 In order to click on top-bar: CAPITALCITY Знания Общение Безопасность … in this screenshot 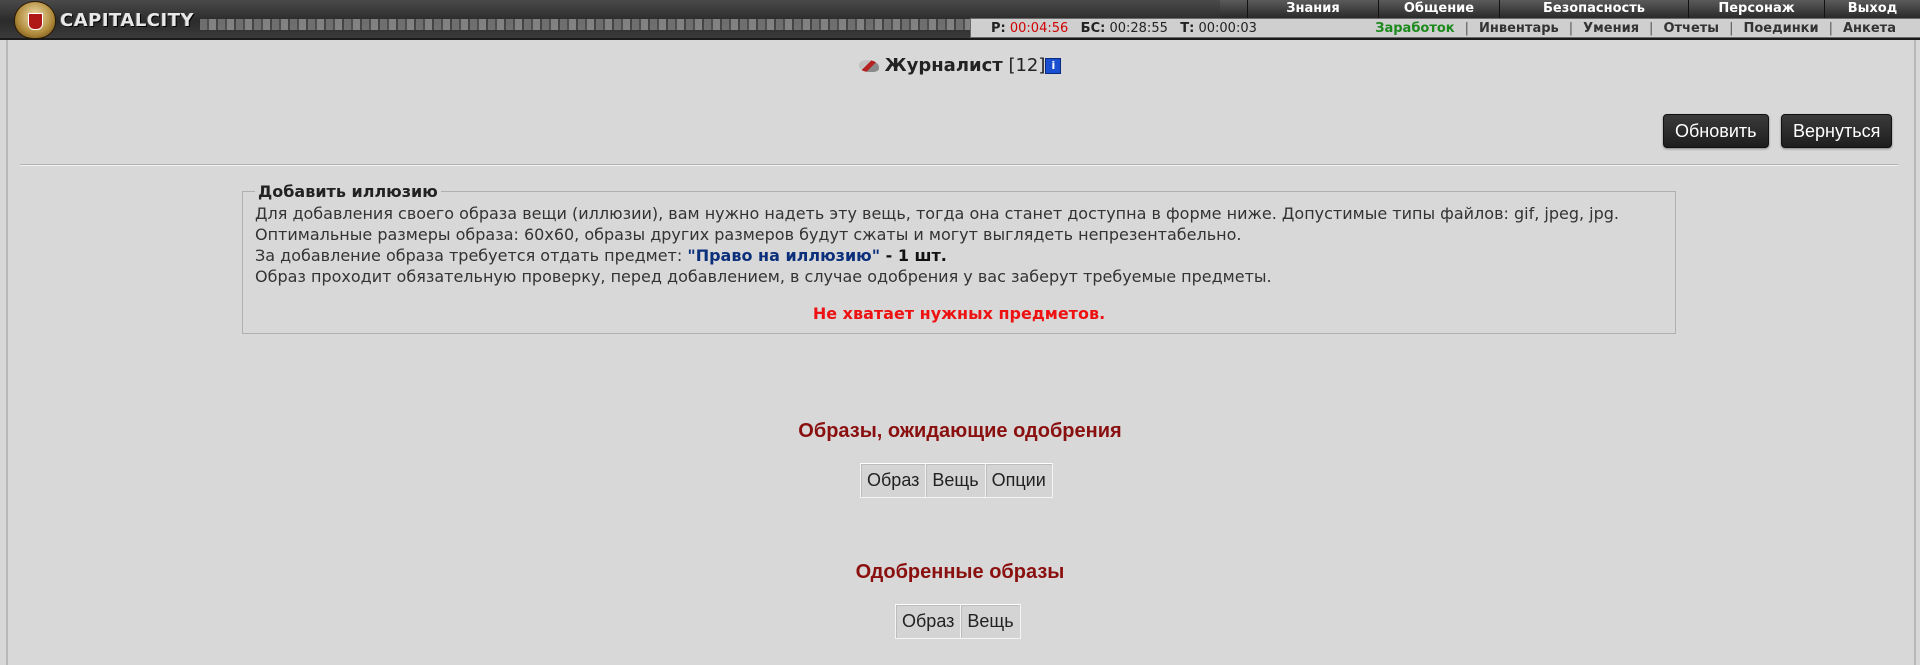, I will do `click(960, 20)`.